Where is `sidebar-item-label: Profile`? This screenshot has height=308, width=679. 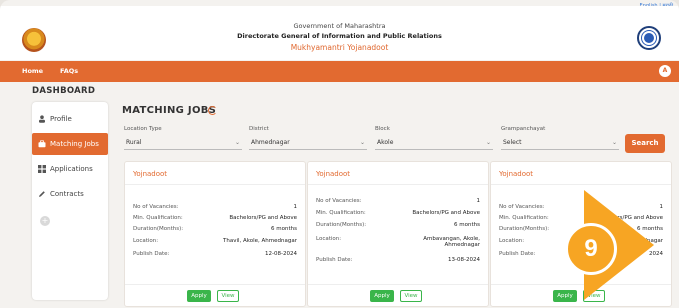
sidebar-item-label: Profile is located at coordinates (61, 119).